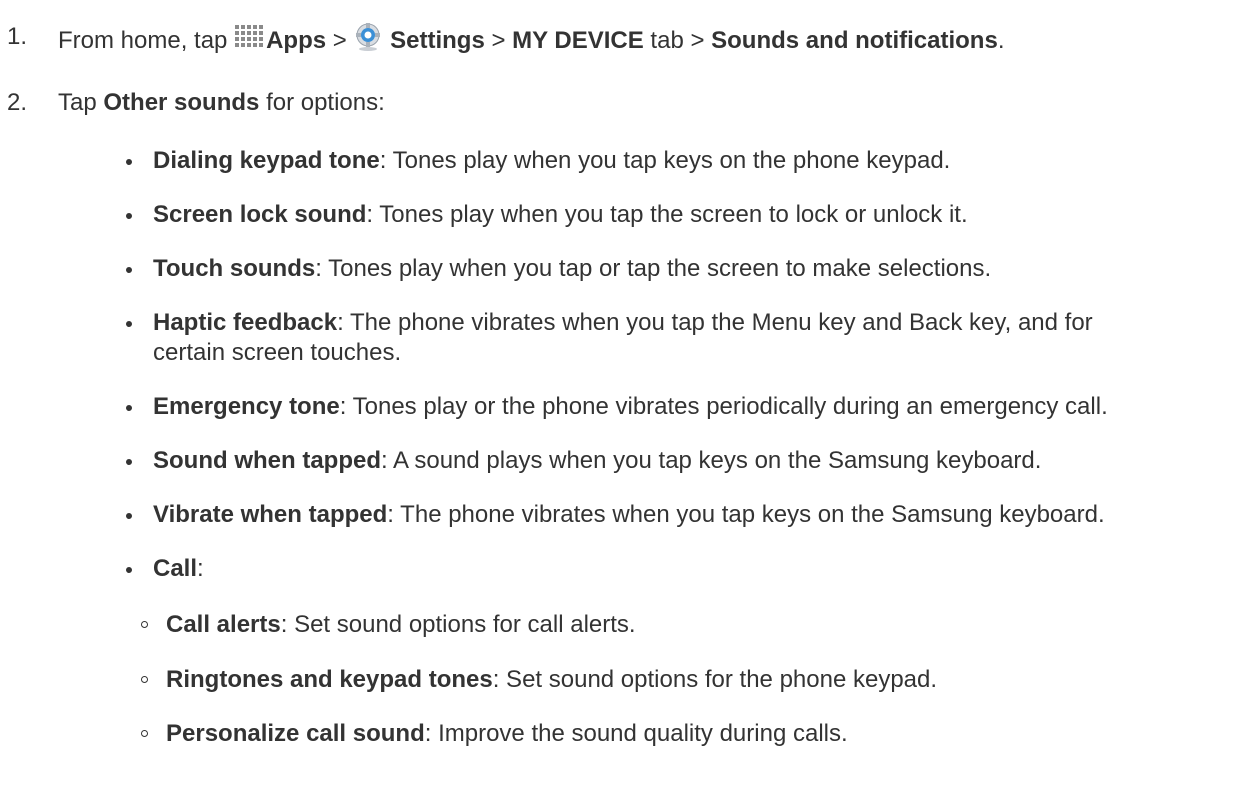  Describe the element at coordinates (270, 514) in the screenshot. I see `option-term: Vibrate when tapped` at that location.